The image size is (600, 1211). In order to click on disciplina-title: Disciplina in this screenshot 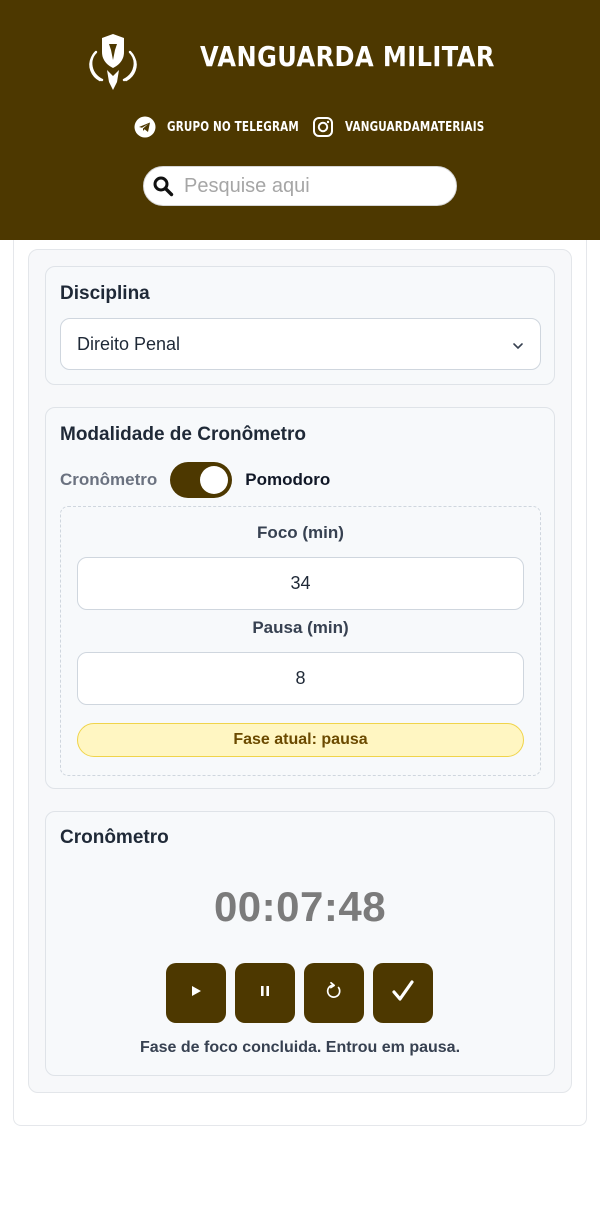, I will do `click(105, 293)`.